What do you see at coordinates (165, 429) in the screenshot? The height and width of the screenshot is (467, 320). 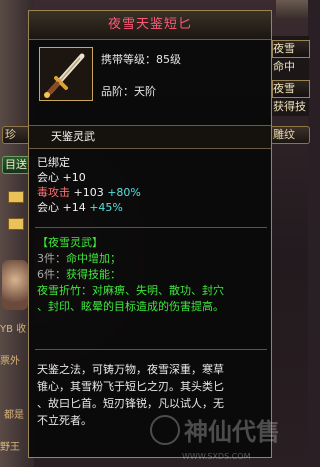 I see `watermark-logo-icon` at bounding box center [165, 429].